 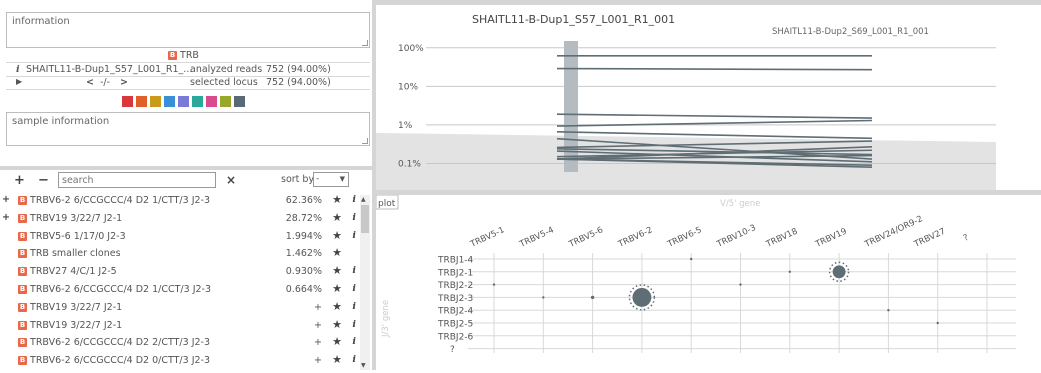 I want to click on sample2-label: SHAITL11-B-Dup2_S69_L001_R1_001, so click(x=850, y=32).